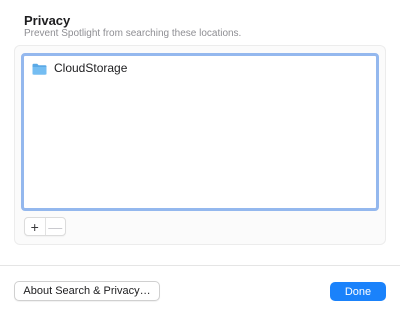  I want to click on remove-location-button: —, so click(56, 226).